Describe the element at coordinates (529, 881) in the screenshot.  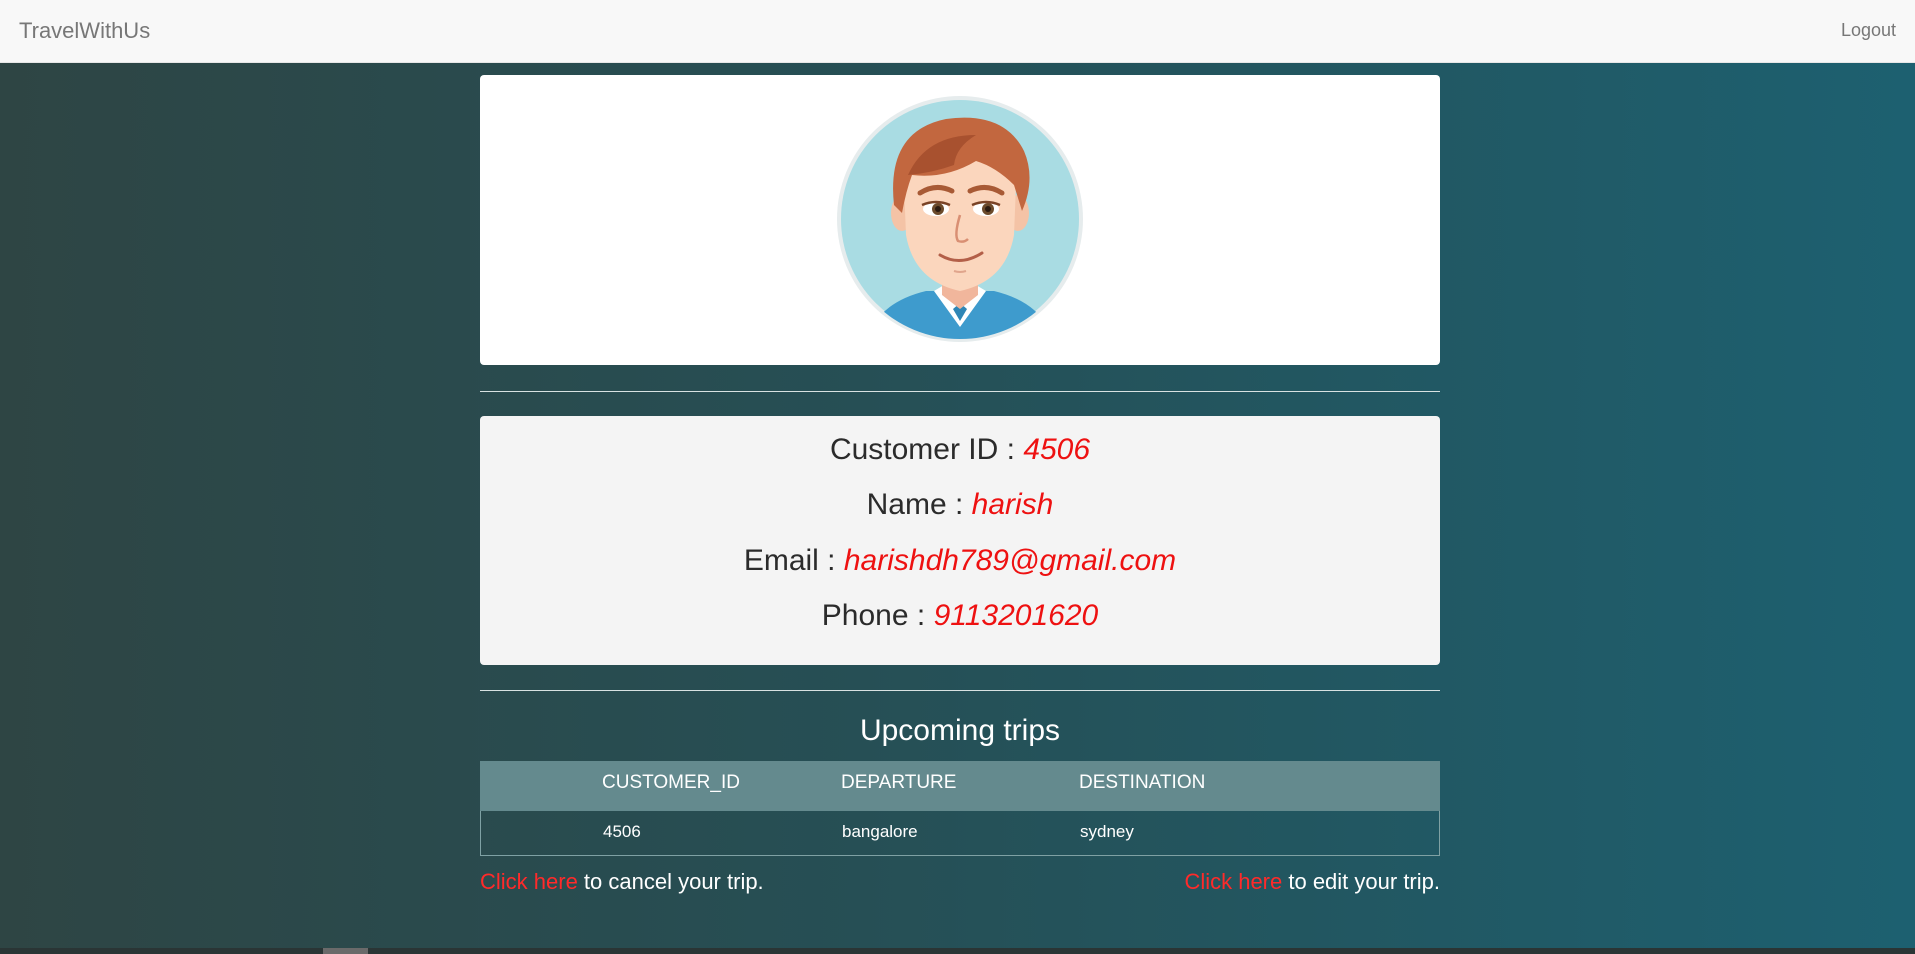
I see `cancel-trip-link: Click here` at that location.